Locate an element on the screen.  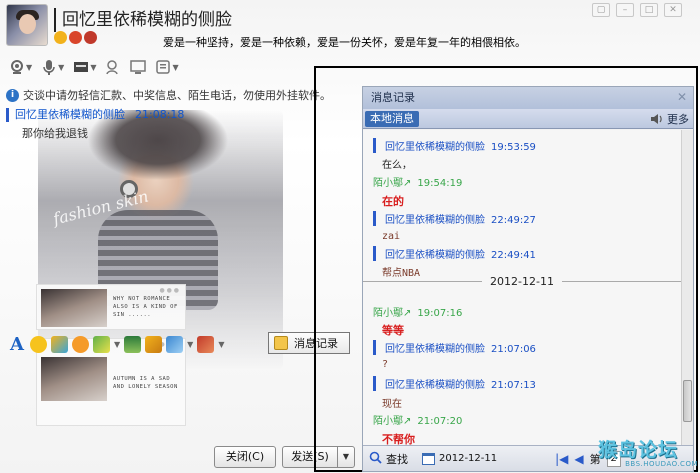
history-icon is located at coordinates (281, 343).